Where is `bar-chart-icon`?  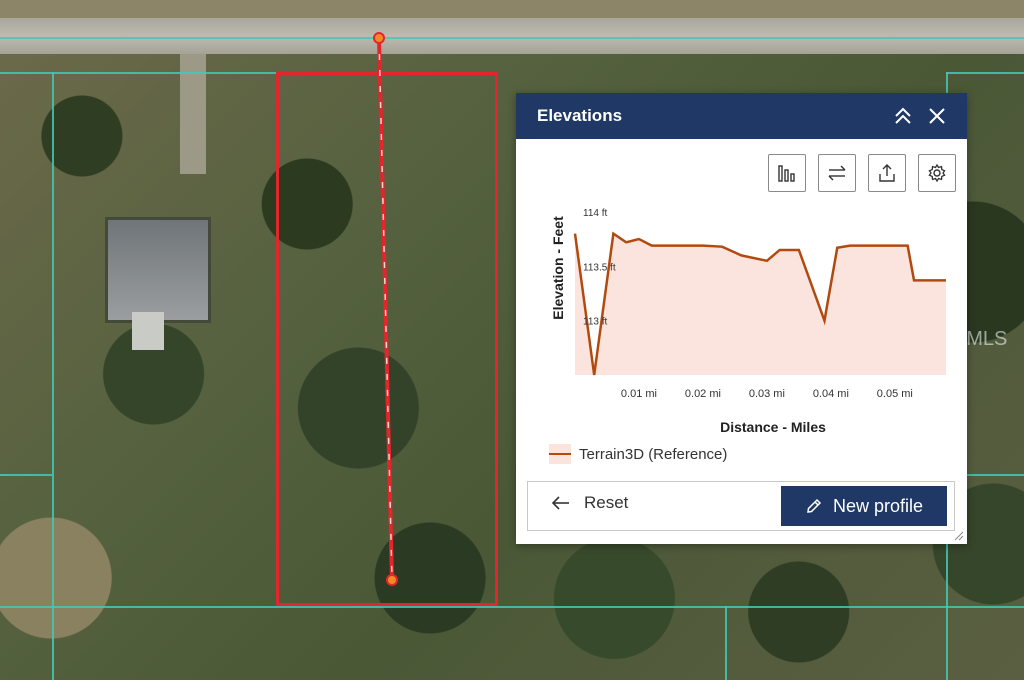 bar-chart-icon is located at coordinates (786, 173).